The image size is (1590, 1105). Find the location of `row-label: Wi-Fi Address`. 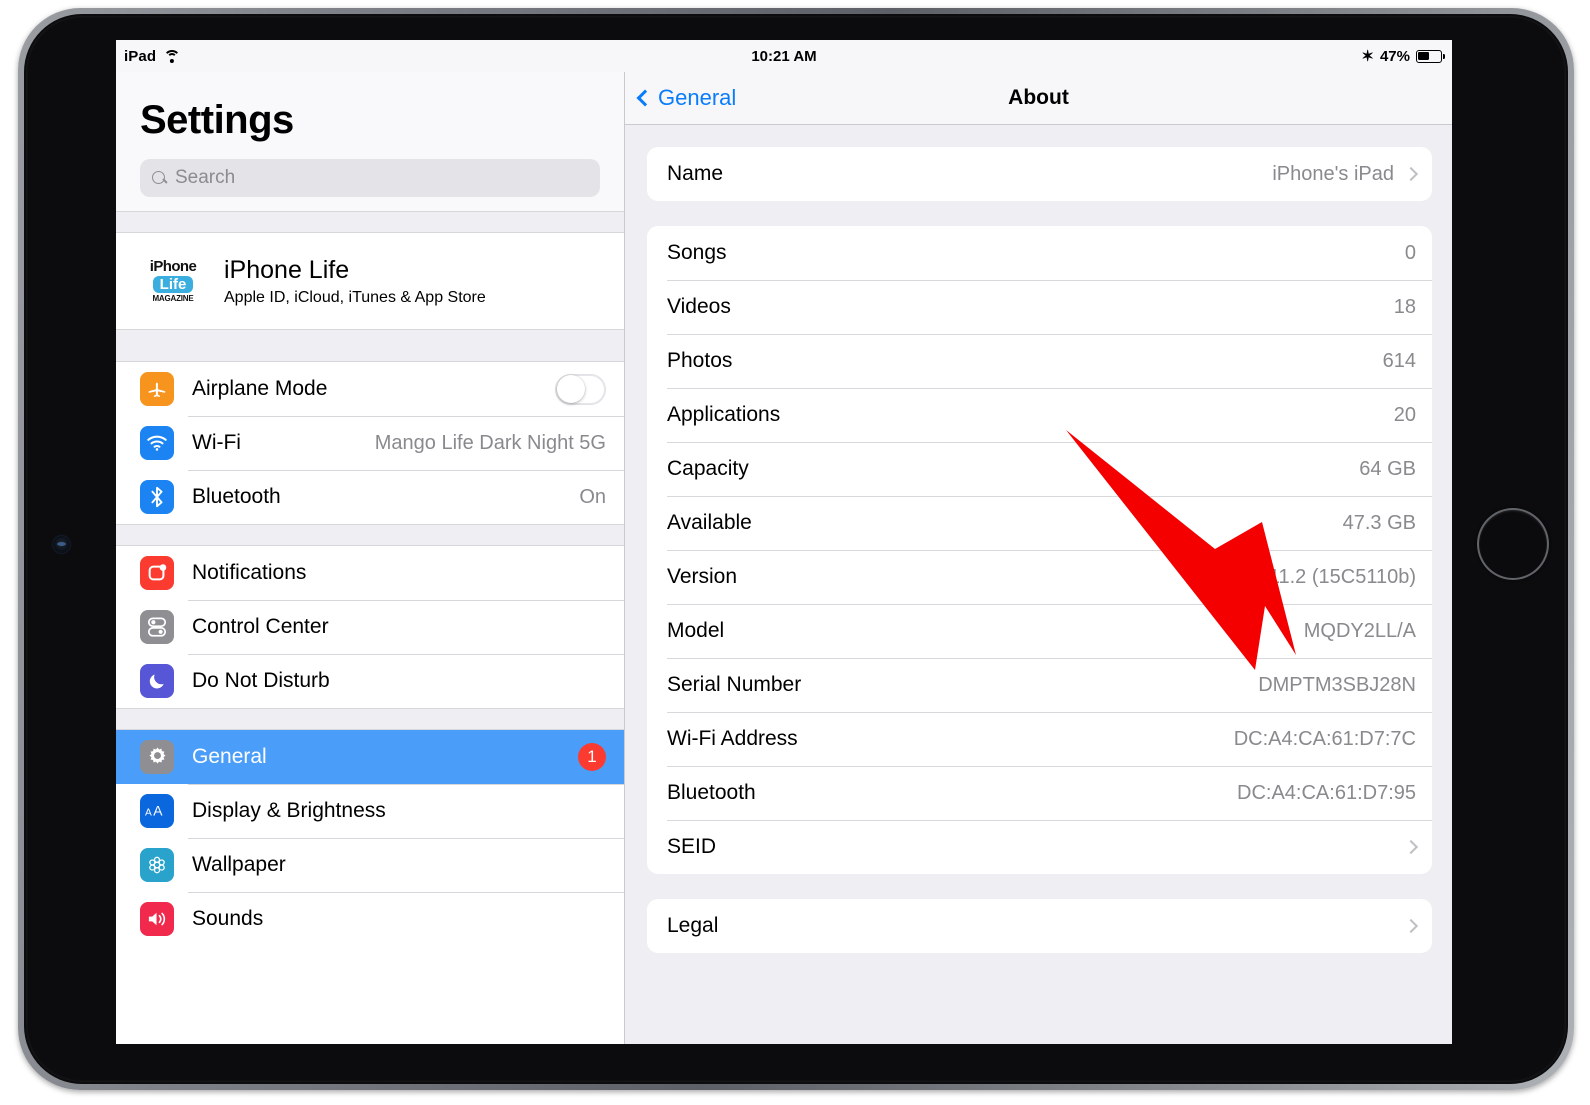

row-label: Wi-Fi Address is located at coordinates (732, 738).